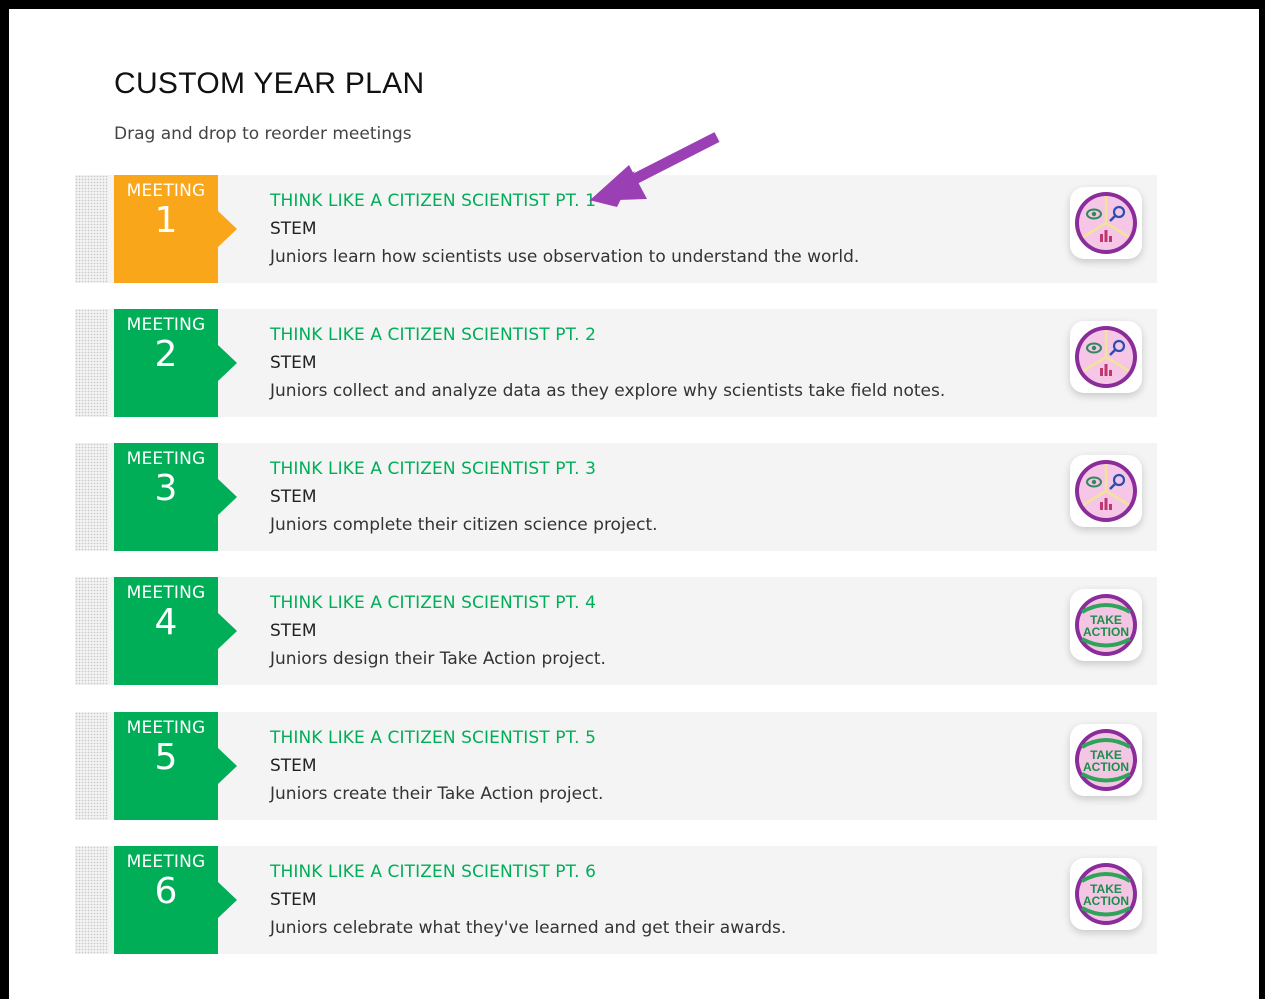 The height and width of the screenshot is (999, 1265). Describe the element at coordinates (438, 603) in the screenshot. I see `meeting-title-link: THINK LIKE A CITIZEN SCIENTIST PT. 4` at that location.